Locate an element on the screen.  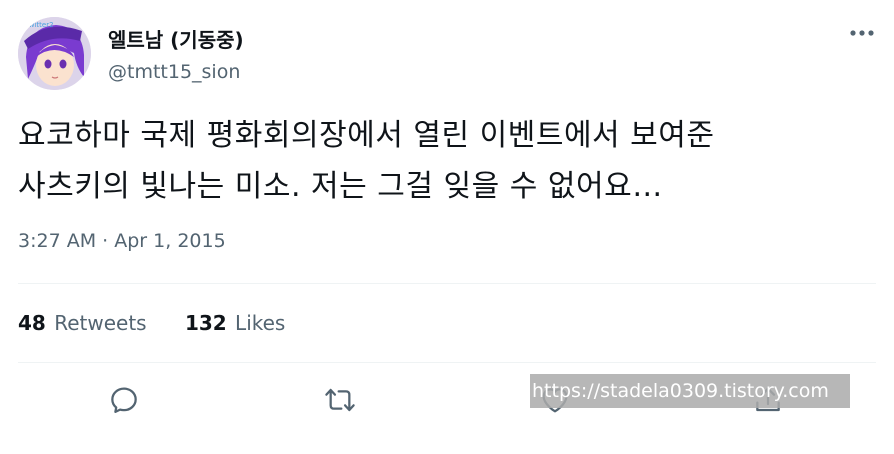
avatar-image: twitter2 is located at coordinates (54, 53).